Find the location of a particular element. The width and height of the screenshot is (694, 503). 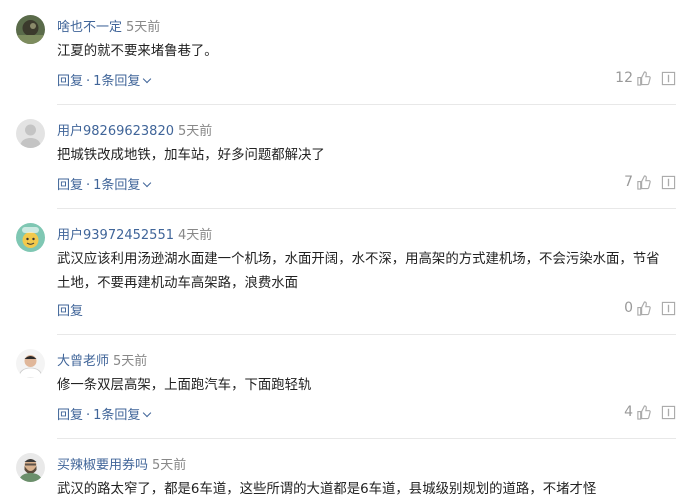

comment-tools: 12 is located at coordinates (645, 78).